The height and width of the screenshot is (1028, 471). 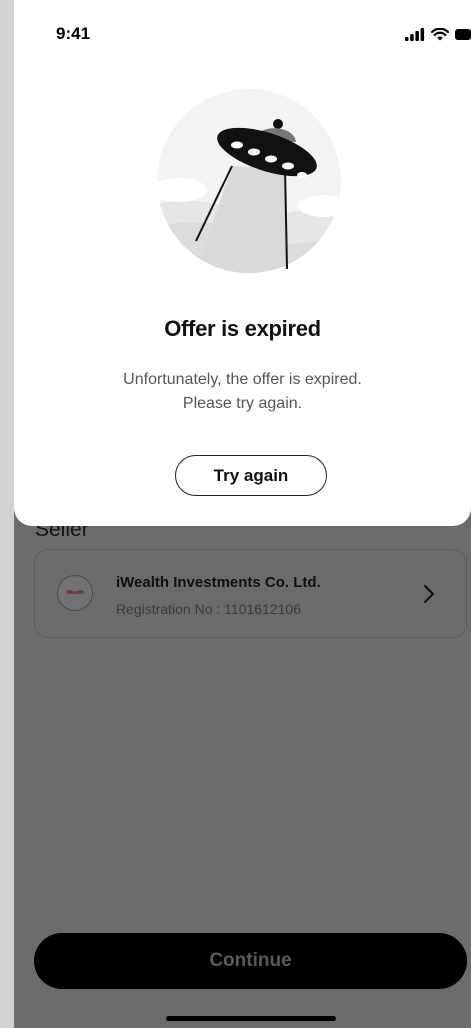 What do you see at coordinates (463, 34) in the screenshot?
I see `battery-icon` at bounding box center [463, 34].